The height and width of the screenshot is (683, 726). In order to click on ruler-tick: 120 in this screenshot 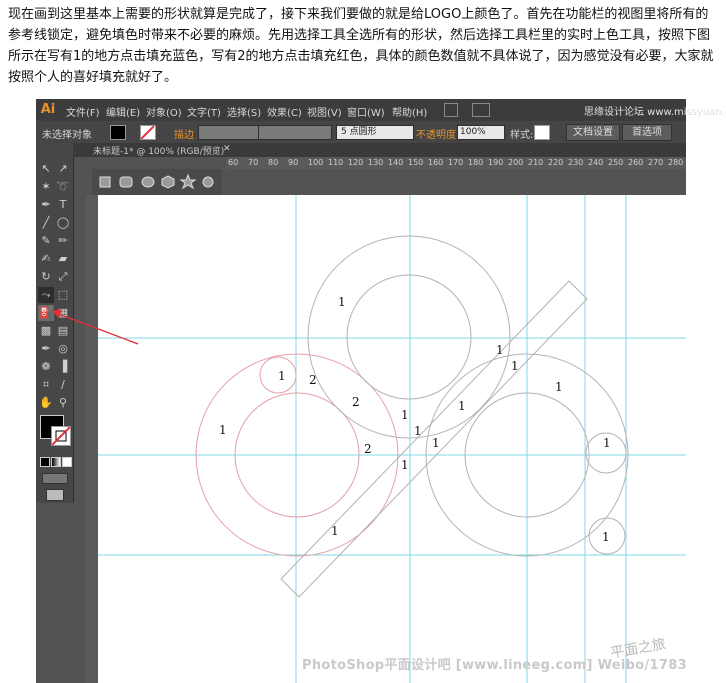, I will do `click(356, 162)`.